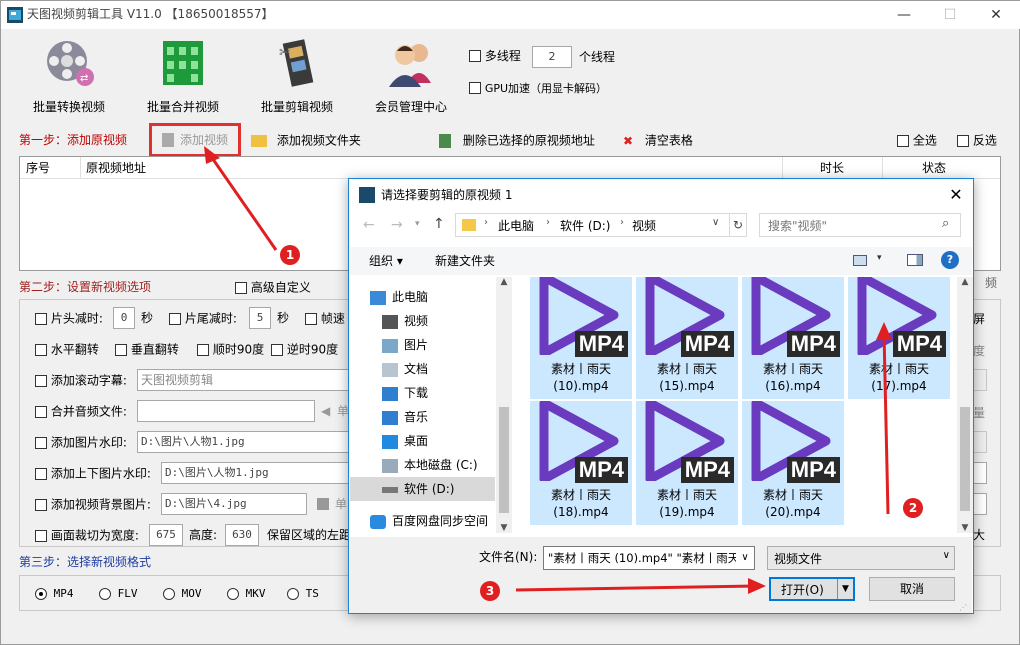 The width and height of the screenshot is (1020, 645). Describe the element at coordinates (93, 504) in the screenshot. I see `bg-image-checkbox: 添加视频背景图片:` at that location.